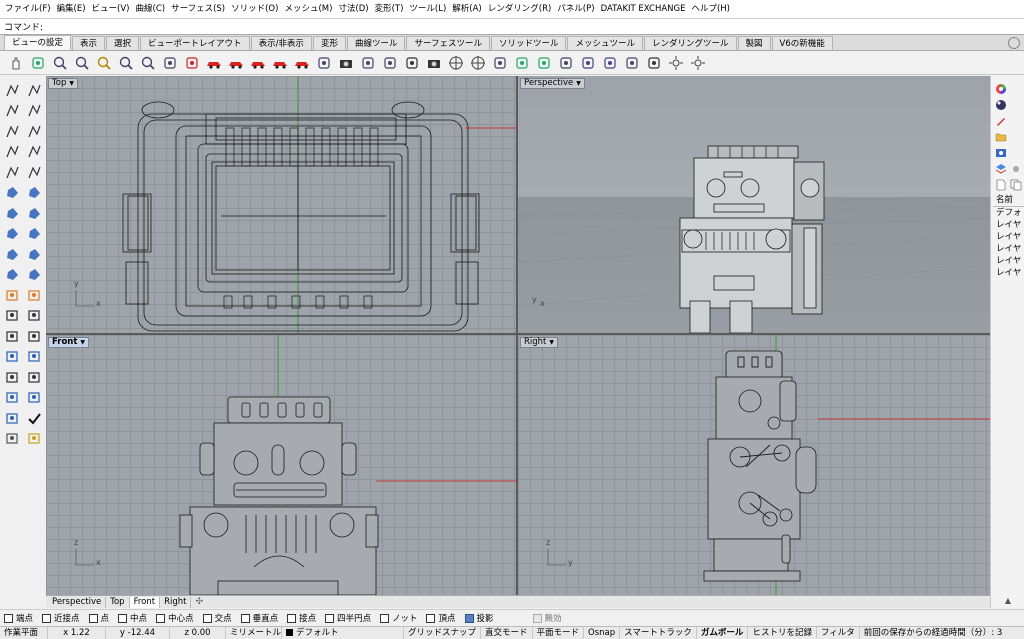 The width and height of the screenshot is (1024, 639). I want to click on transform-icon, so click(12, 357).